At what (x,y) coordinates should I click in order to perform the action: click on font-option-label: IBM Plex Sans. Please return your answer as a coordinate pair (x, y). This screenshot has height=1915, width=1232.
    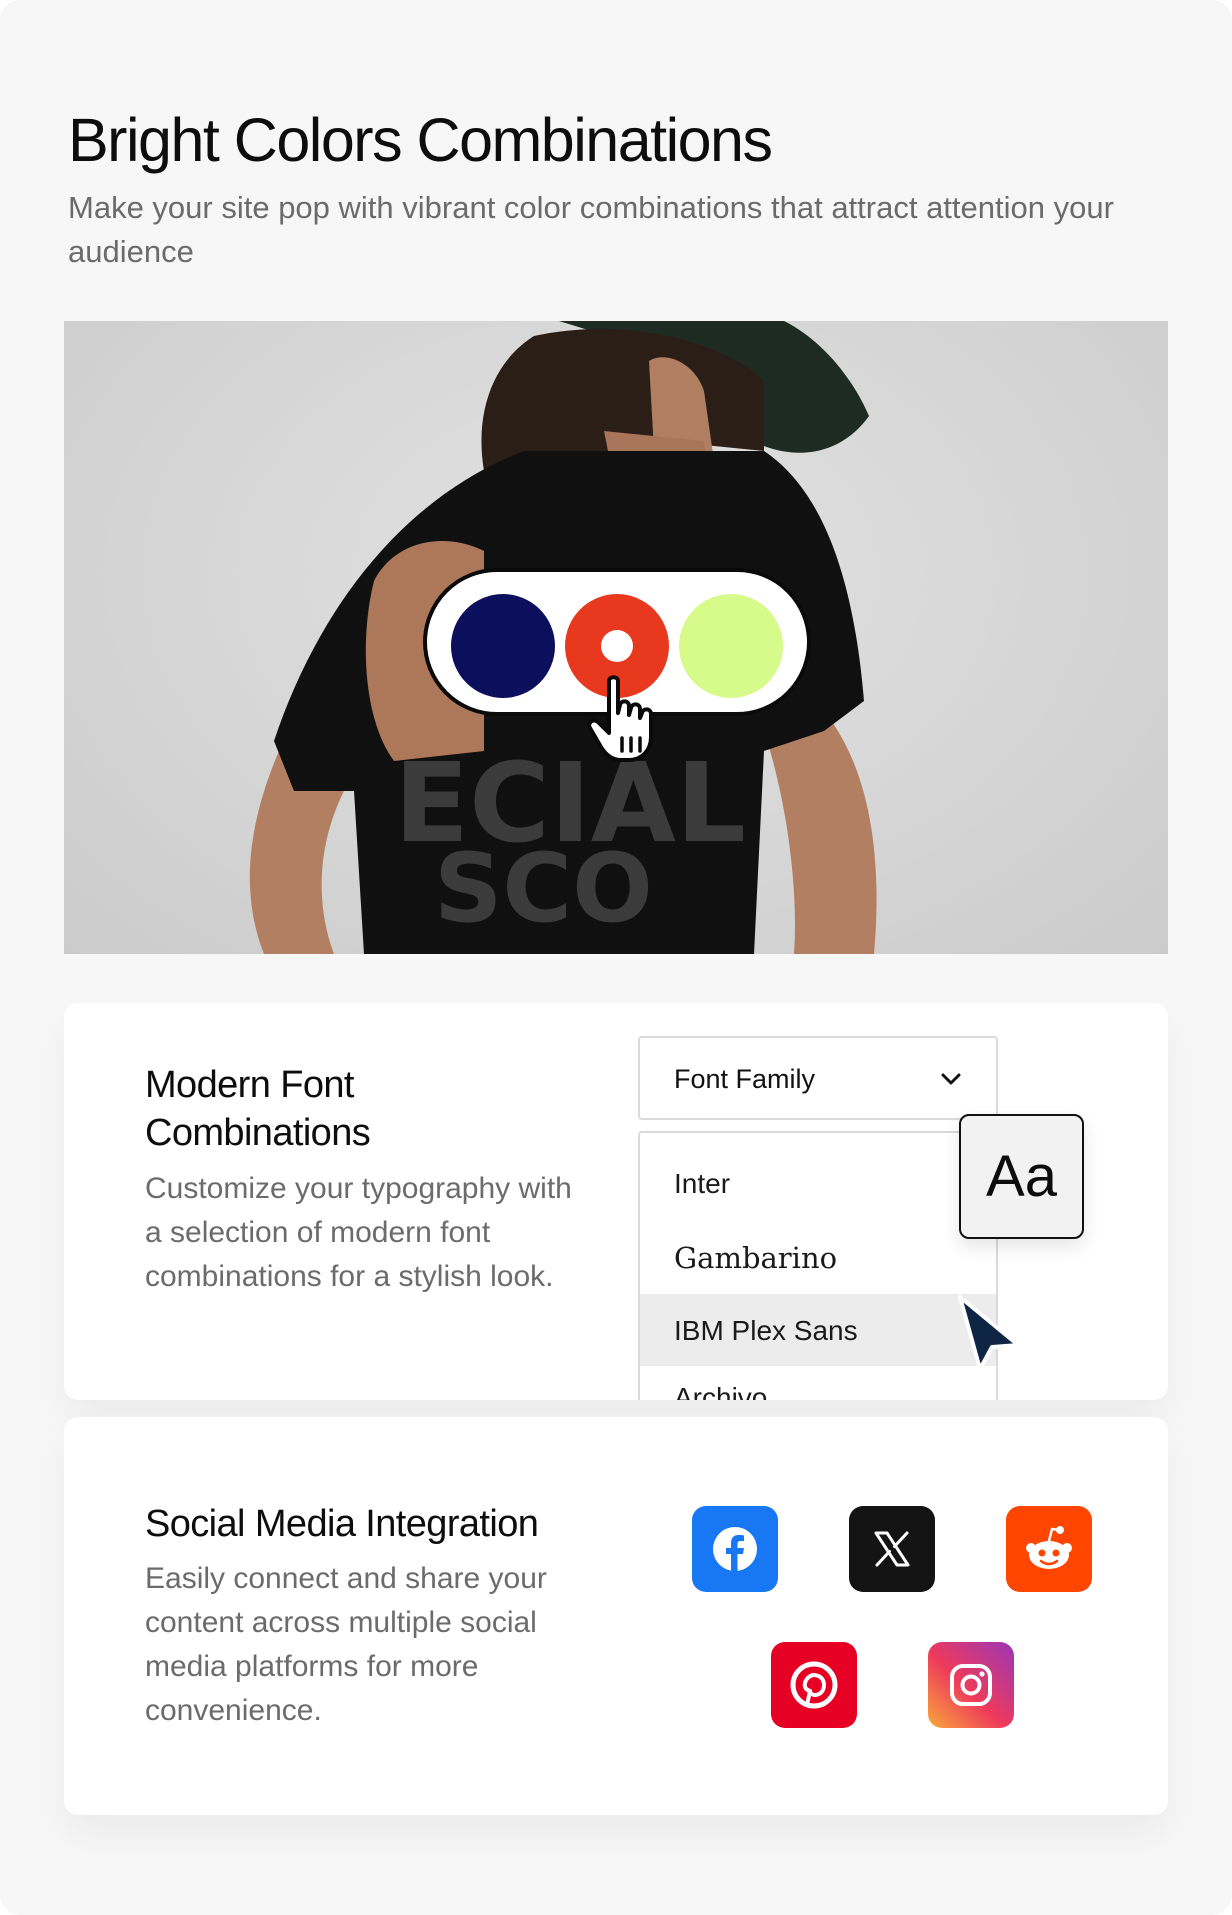
    Looking at the image, I should click on (766, 1330).